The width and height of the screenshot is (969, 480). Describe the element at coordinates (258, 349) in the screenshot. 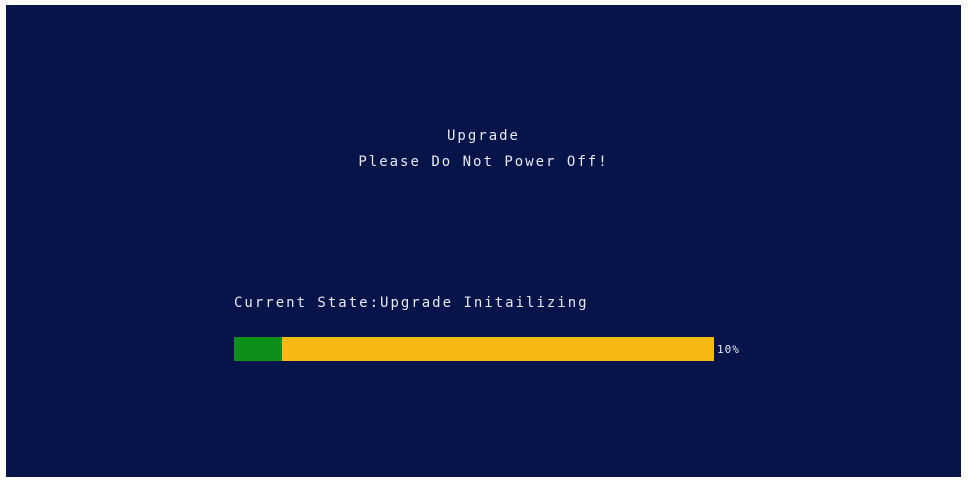

I see `progress-fill` at that location.